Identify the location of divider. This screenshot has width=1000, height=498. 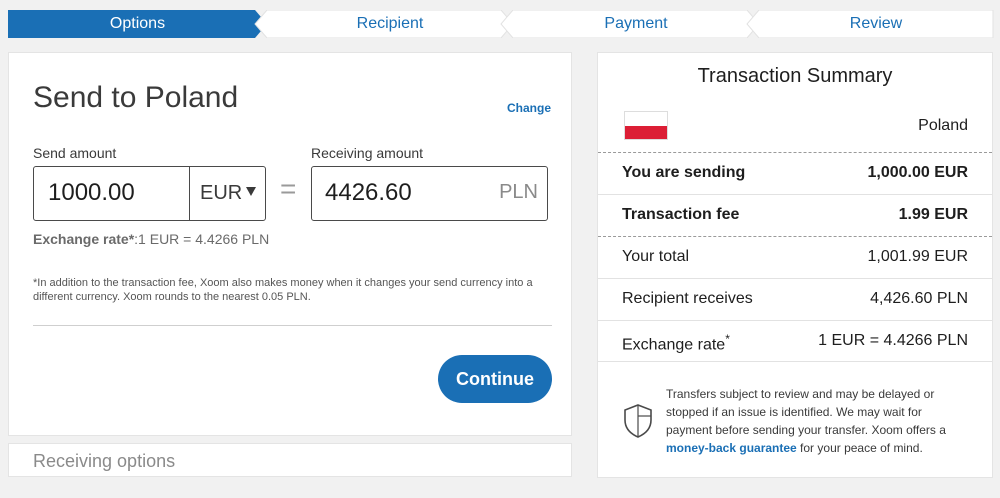
(292, 325).